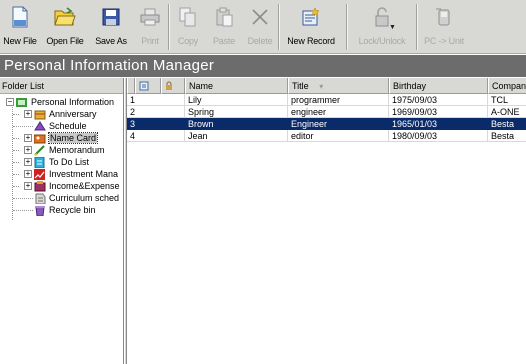 This screenshot has width=526, height=364. I want to click on header-row-number, so click(131, 86).